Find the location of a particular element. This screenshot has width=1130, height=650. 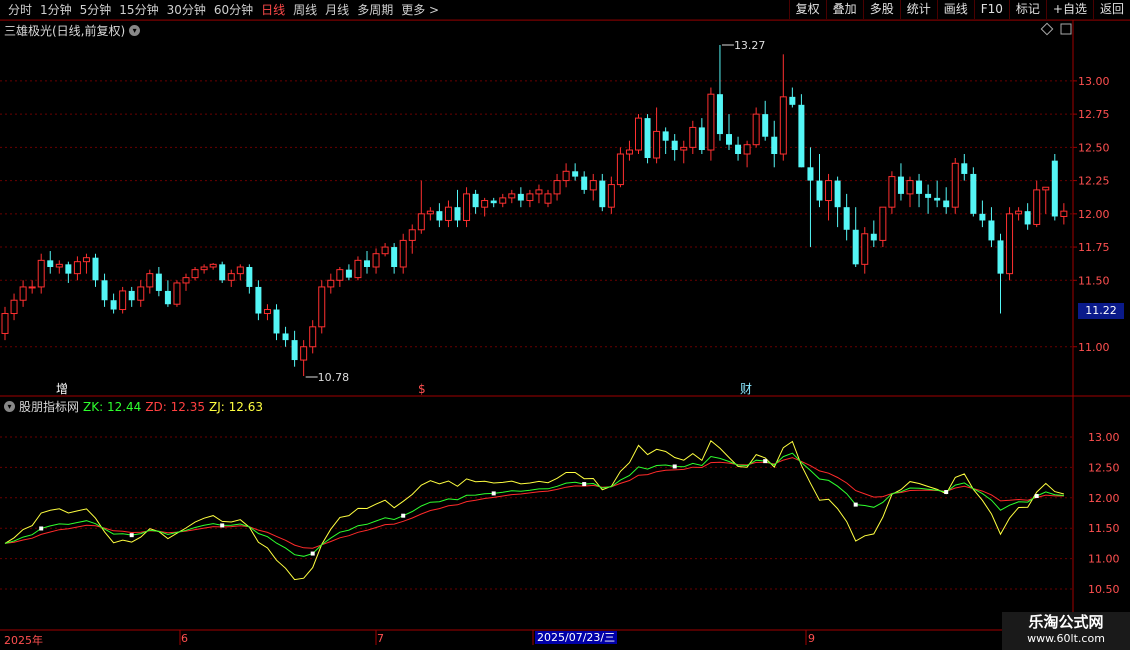

zd-line is located at coordinates (534, 503).